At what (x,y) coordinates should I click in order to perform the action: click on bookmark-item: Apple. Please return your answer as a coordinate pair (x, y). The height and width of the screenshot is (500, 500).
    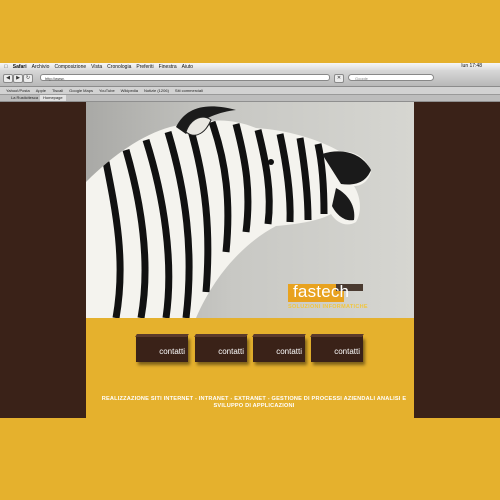
    Looking at the image, I should click on (41, 90).